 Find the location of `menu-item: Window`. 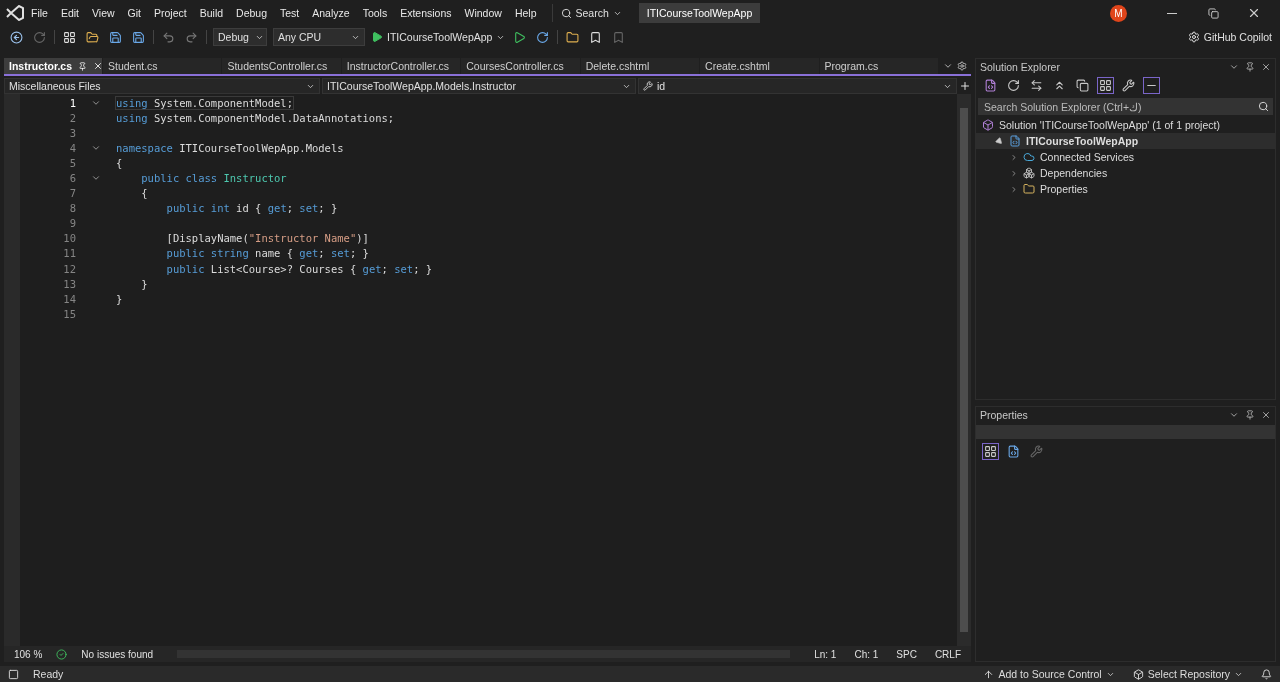

menu-item: Window is located at coordinates (483, 13).